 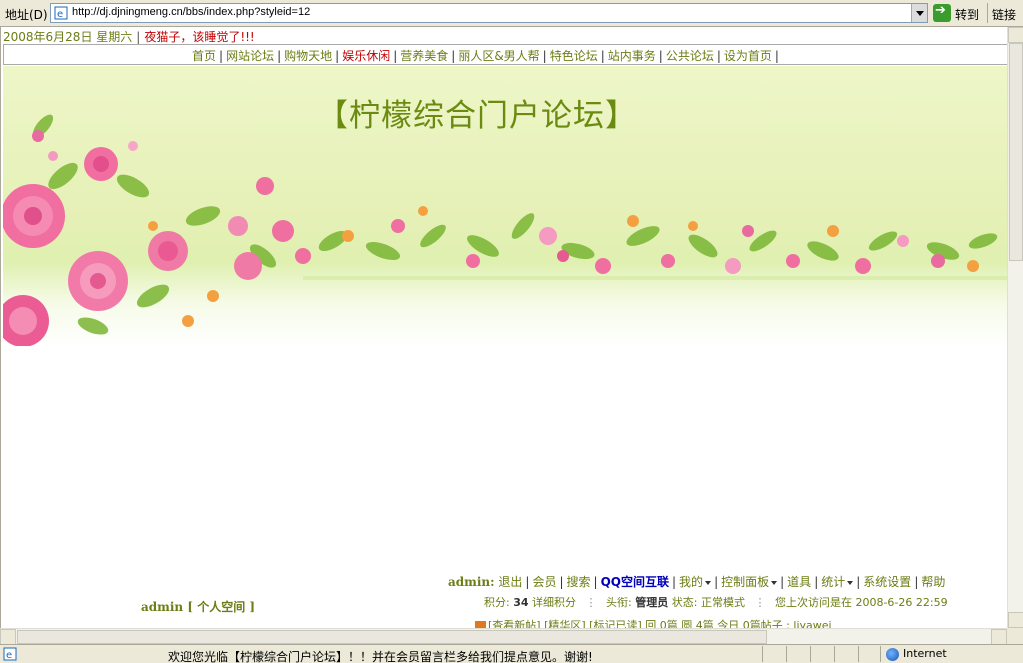 What do you see at coordinates (619, 602) in the screenshot?
I see `rank-label: 头衔:` at bounding box center [619, 602].